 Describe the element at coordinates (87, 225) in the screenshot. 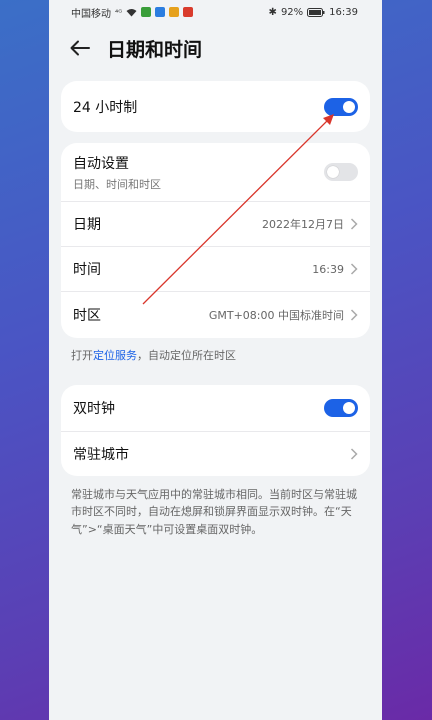

I see `label-date: 日期` at that location.